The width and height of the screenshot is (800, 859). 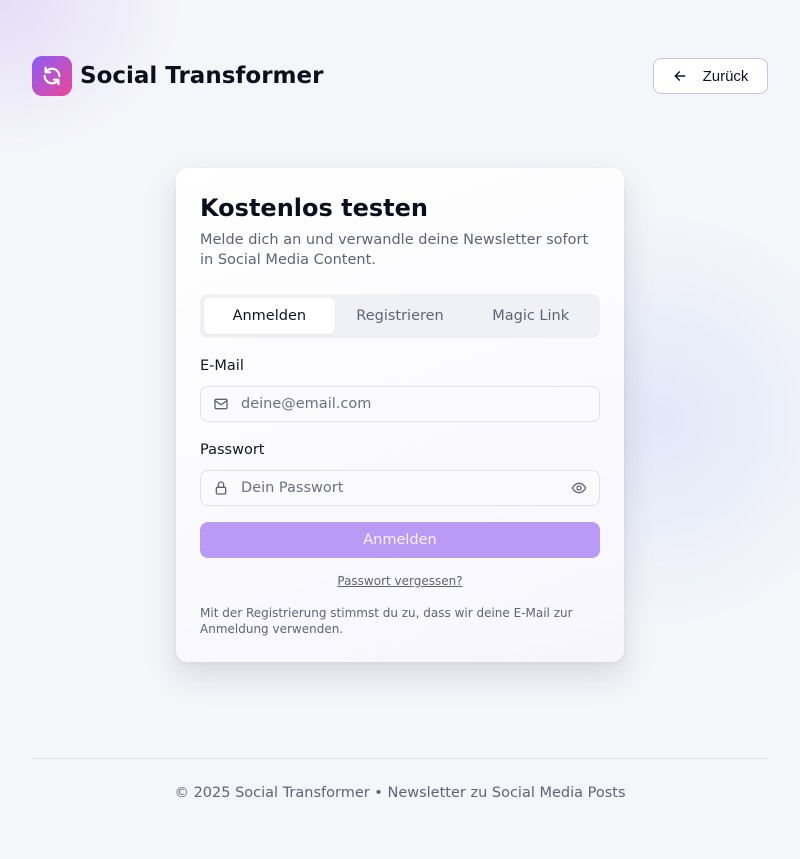 What do you see at coordinates (530, 316) in the screenshot?
I see `tab-magic-link: Magic Link` at bounding box center [530, 316].